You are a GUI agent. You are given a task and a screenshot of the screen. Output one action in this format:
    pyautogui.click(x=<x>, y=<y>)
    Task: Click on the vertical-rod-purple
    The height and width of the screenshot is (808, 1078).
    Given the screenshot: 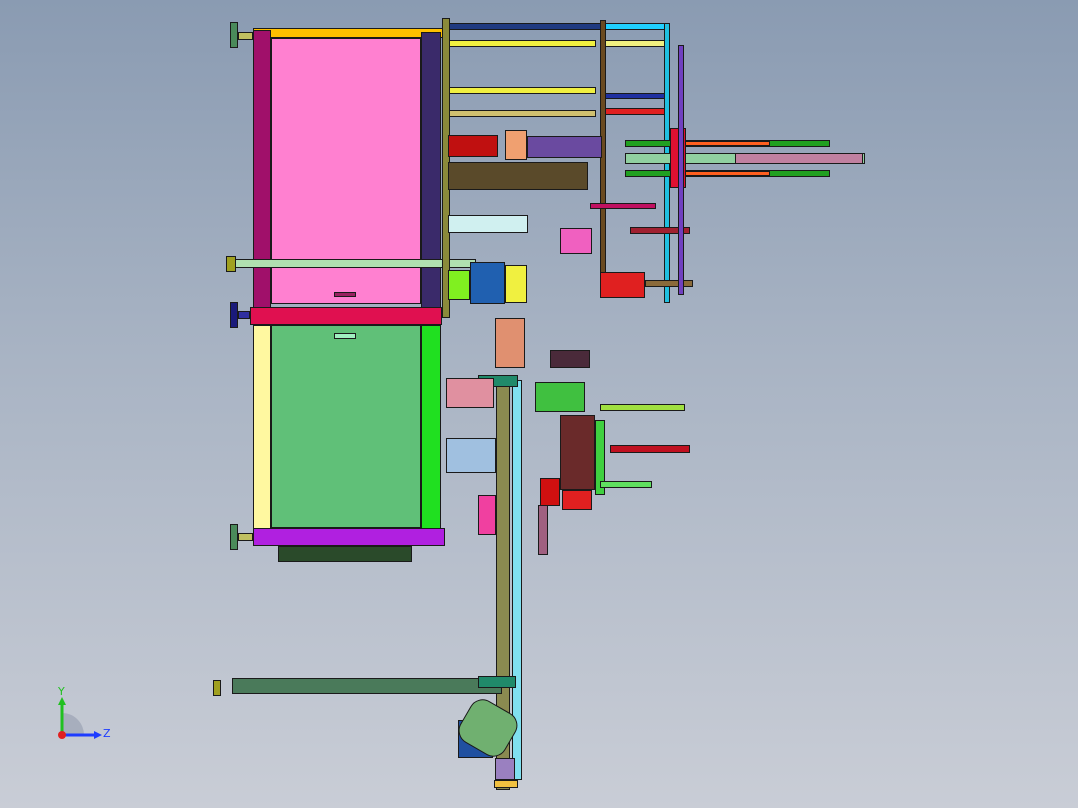 What is the action you would take?
    pyautogui.click(x=681, y=170)
    